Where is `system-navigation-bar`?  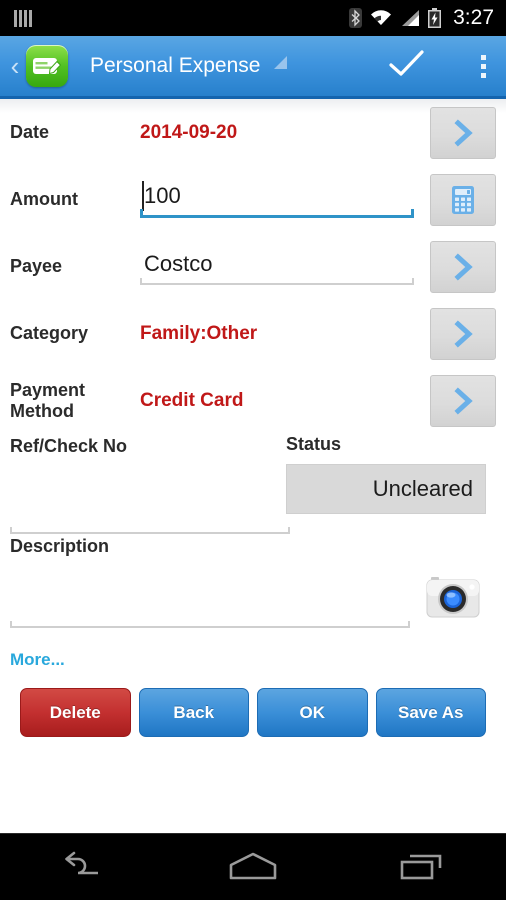 system-navigation-bar is located at coordinates (253, 866).